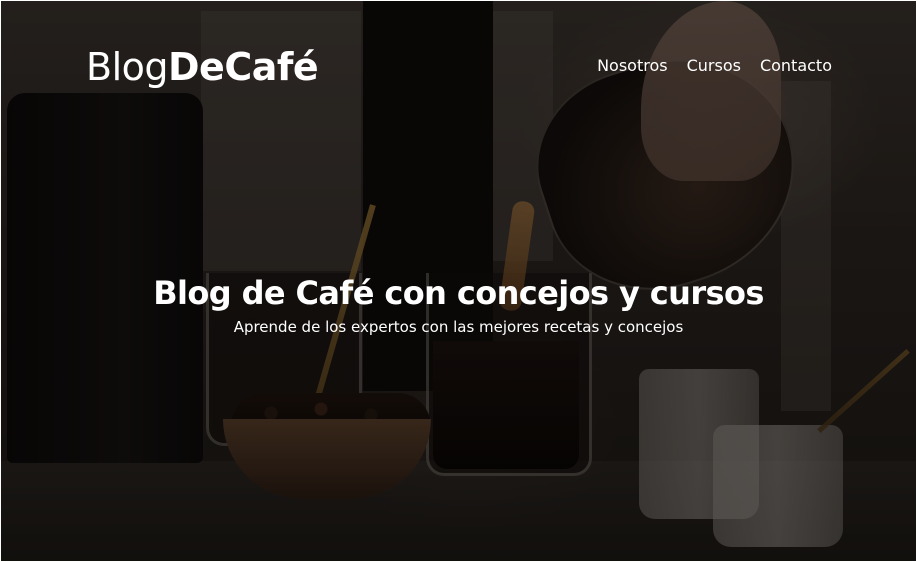 This screenshot has width=917, height=562. What do you see at coordinates (458, 293) in the screenshot?
I see `hero-title: Blog de Café con concejos y cursos` at bounding box center [458, 293].